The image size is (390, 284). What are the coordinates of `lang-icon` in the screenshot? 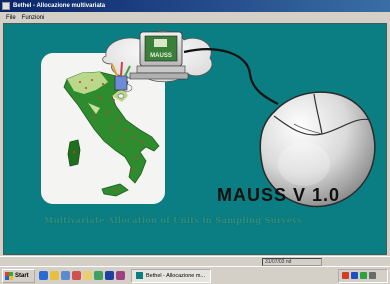 It's located at (372, 275).